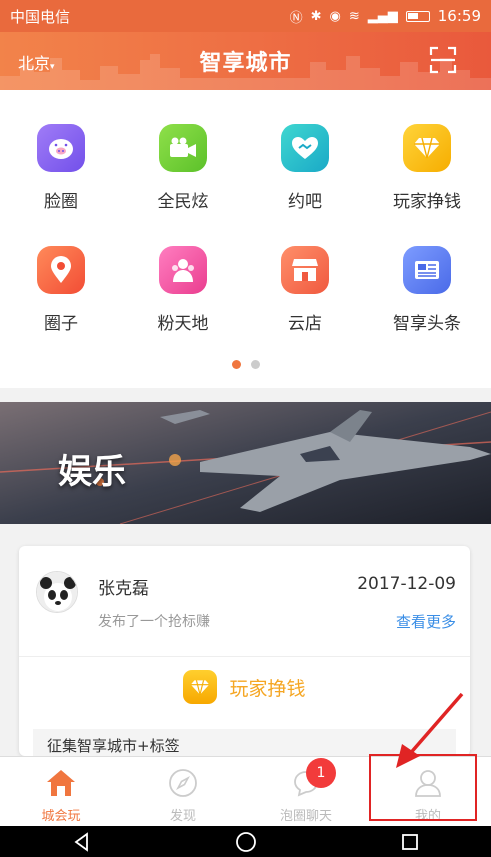 The width and height of the screenshot is (491, 857). What do you see at coordinates (443, 60) in the screenshot?
I see `scan-icon` at bounding box center [443, 60].